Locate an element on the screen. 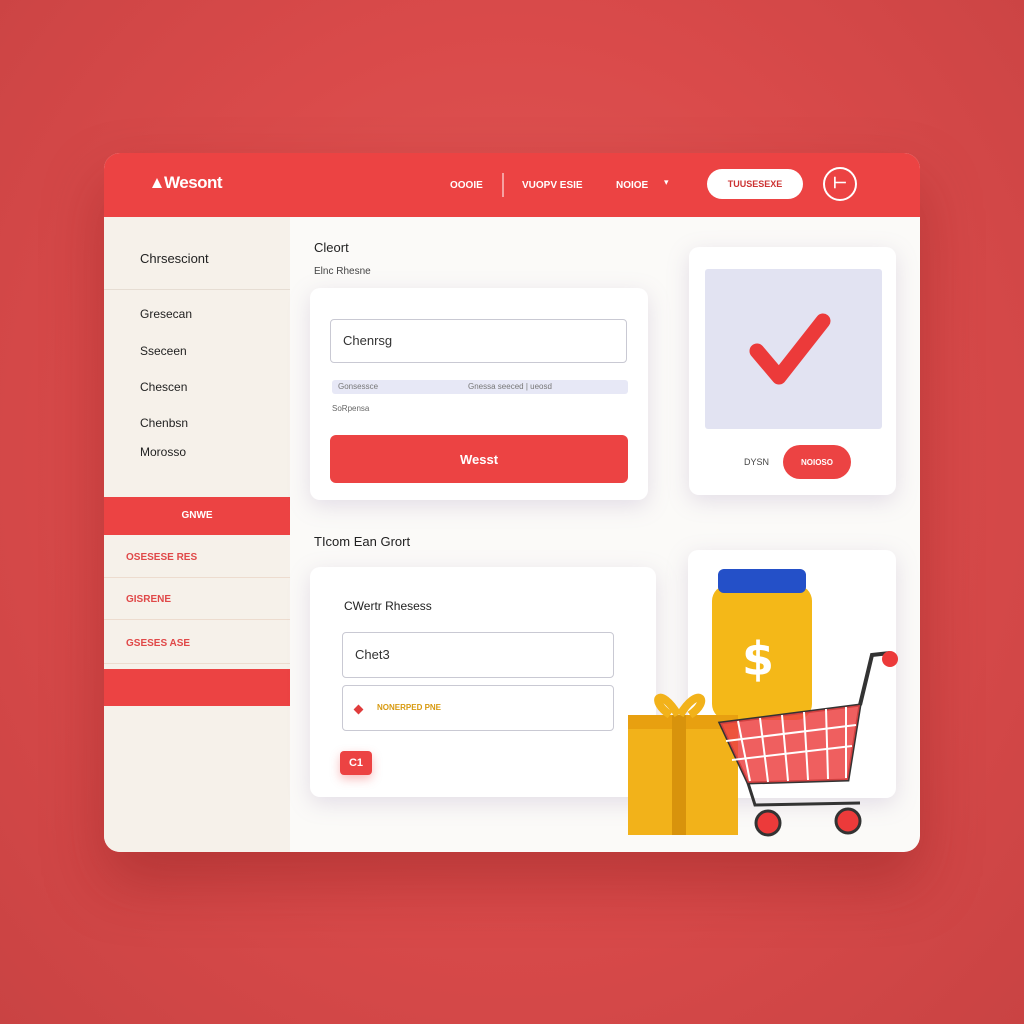 The width and height of the screenshot is (1024, 1024). check-panel is located at coordinates (793, 349).